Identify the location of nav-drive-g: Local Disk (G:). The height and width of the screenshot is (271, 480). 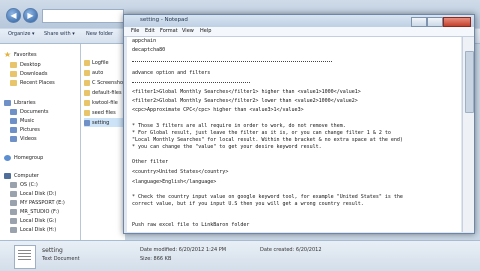
(33, 220).